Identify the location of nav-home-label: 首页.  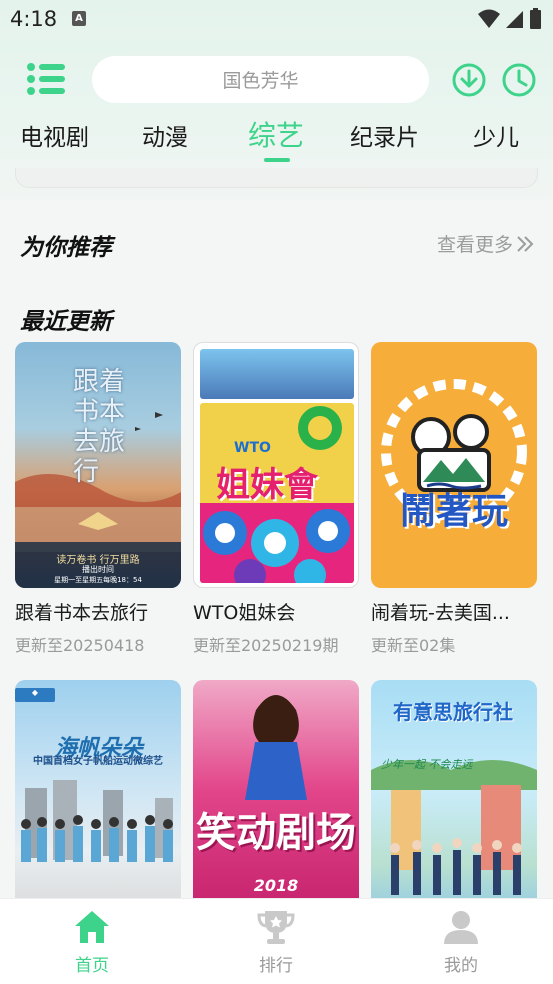
(92, 966).